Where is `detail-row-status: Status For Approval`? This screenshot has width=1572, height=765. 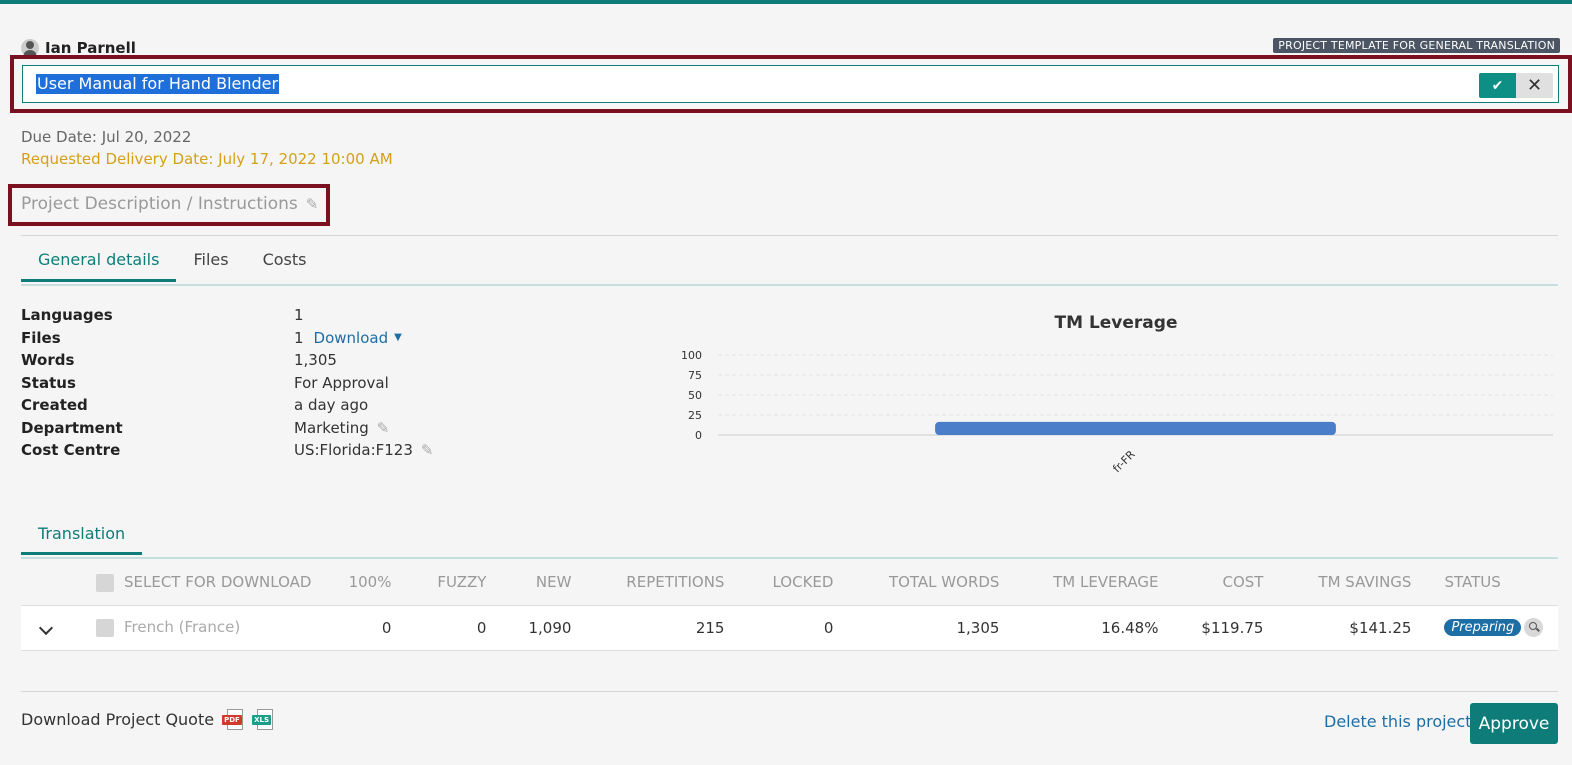 detail-row-status: Status For Approval is located at coordinates (227, 383).